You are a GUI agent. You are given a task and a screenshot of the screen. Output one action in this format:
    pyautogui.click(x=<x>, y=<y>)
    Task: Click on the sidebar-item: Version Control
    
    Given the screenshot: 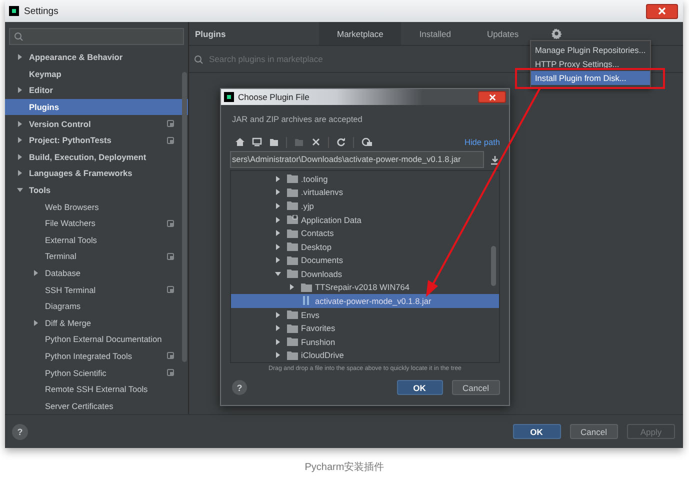 What is the action you would take?
    pyautogui.click(x=96, y=123)
    